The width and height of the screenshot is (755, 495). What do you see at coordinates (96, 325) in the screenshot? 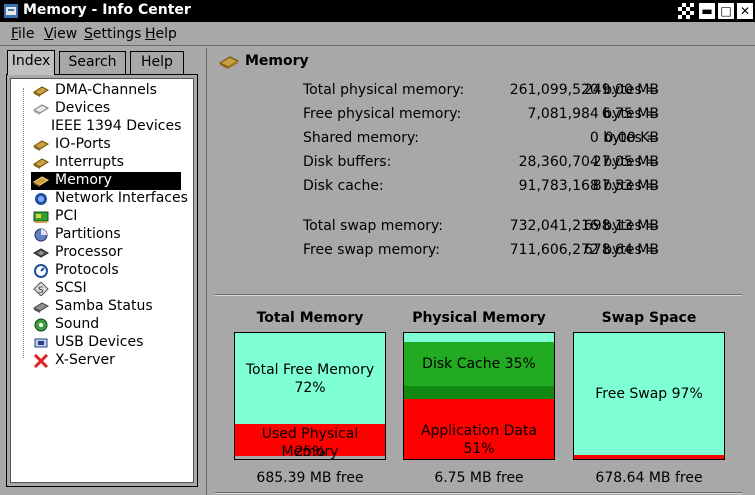
I see `tree-item-sound: Sound` at bounding box center [96, 325].